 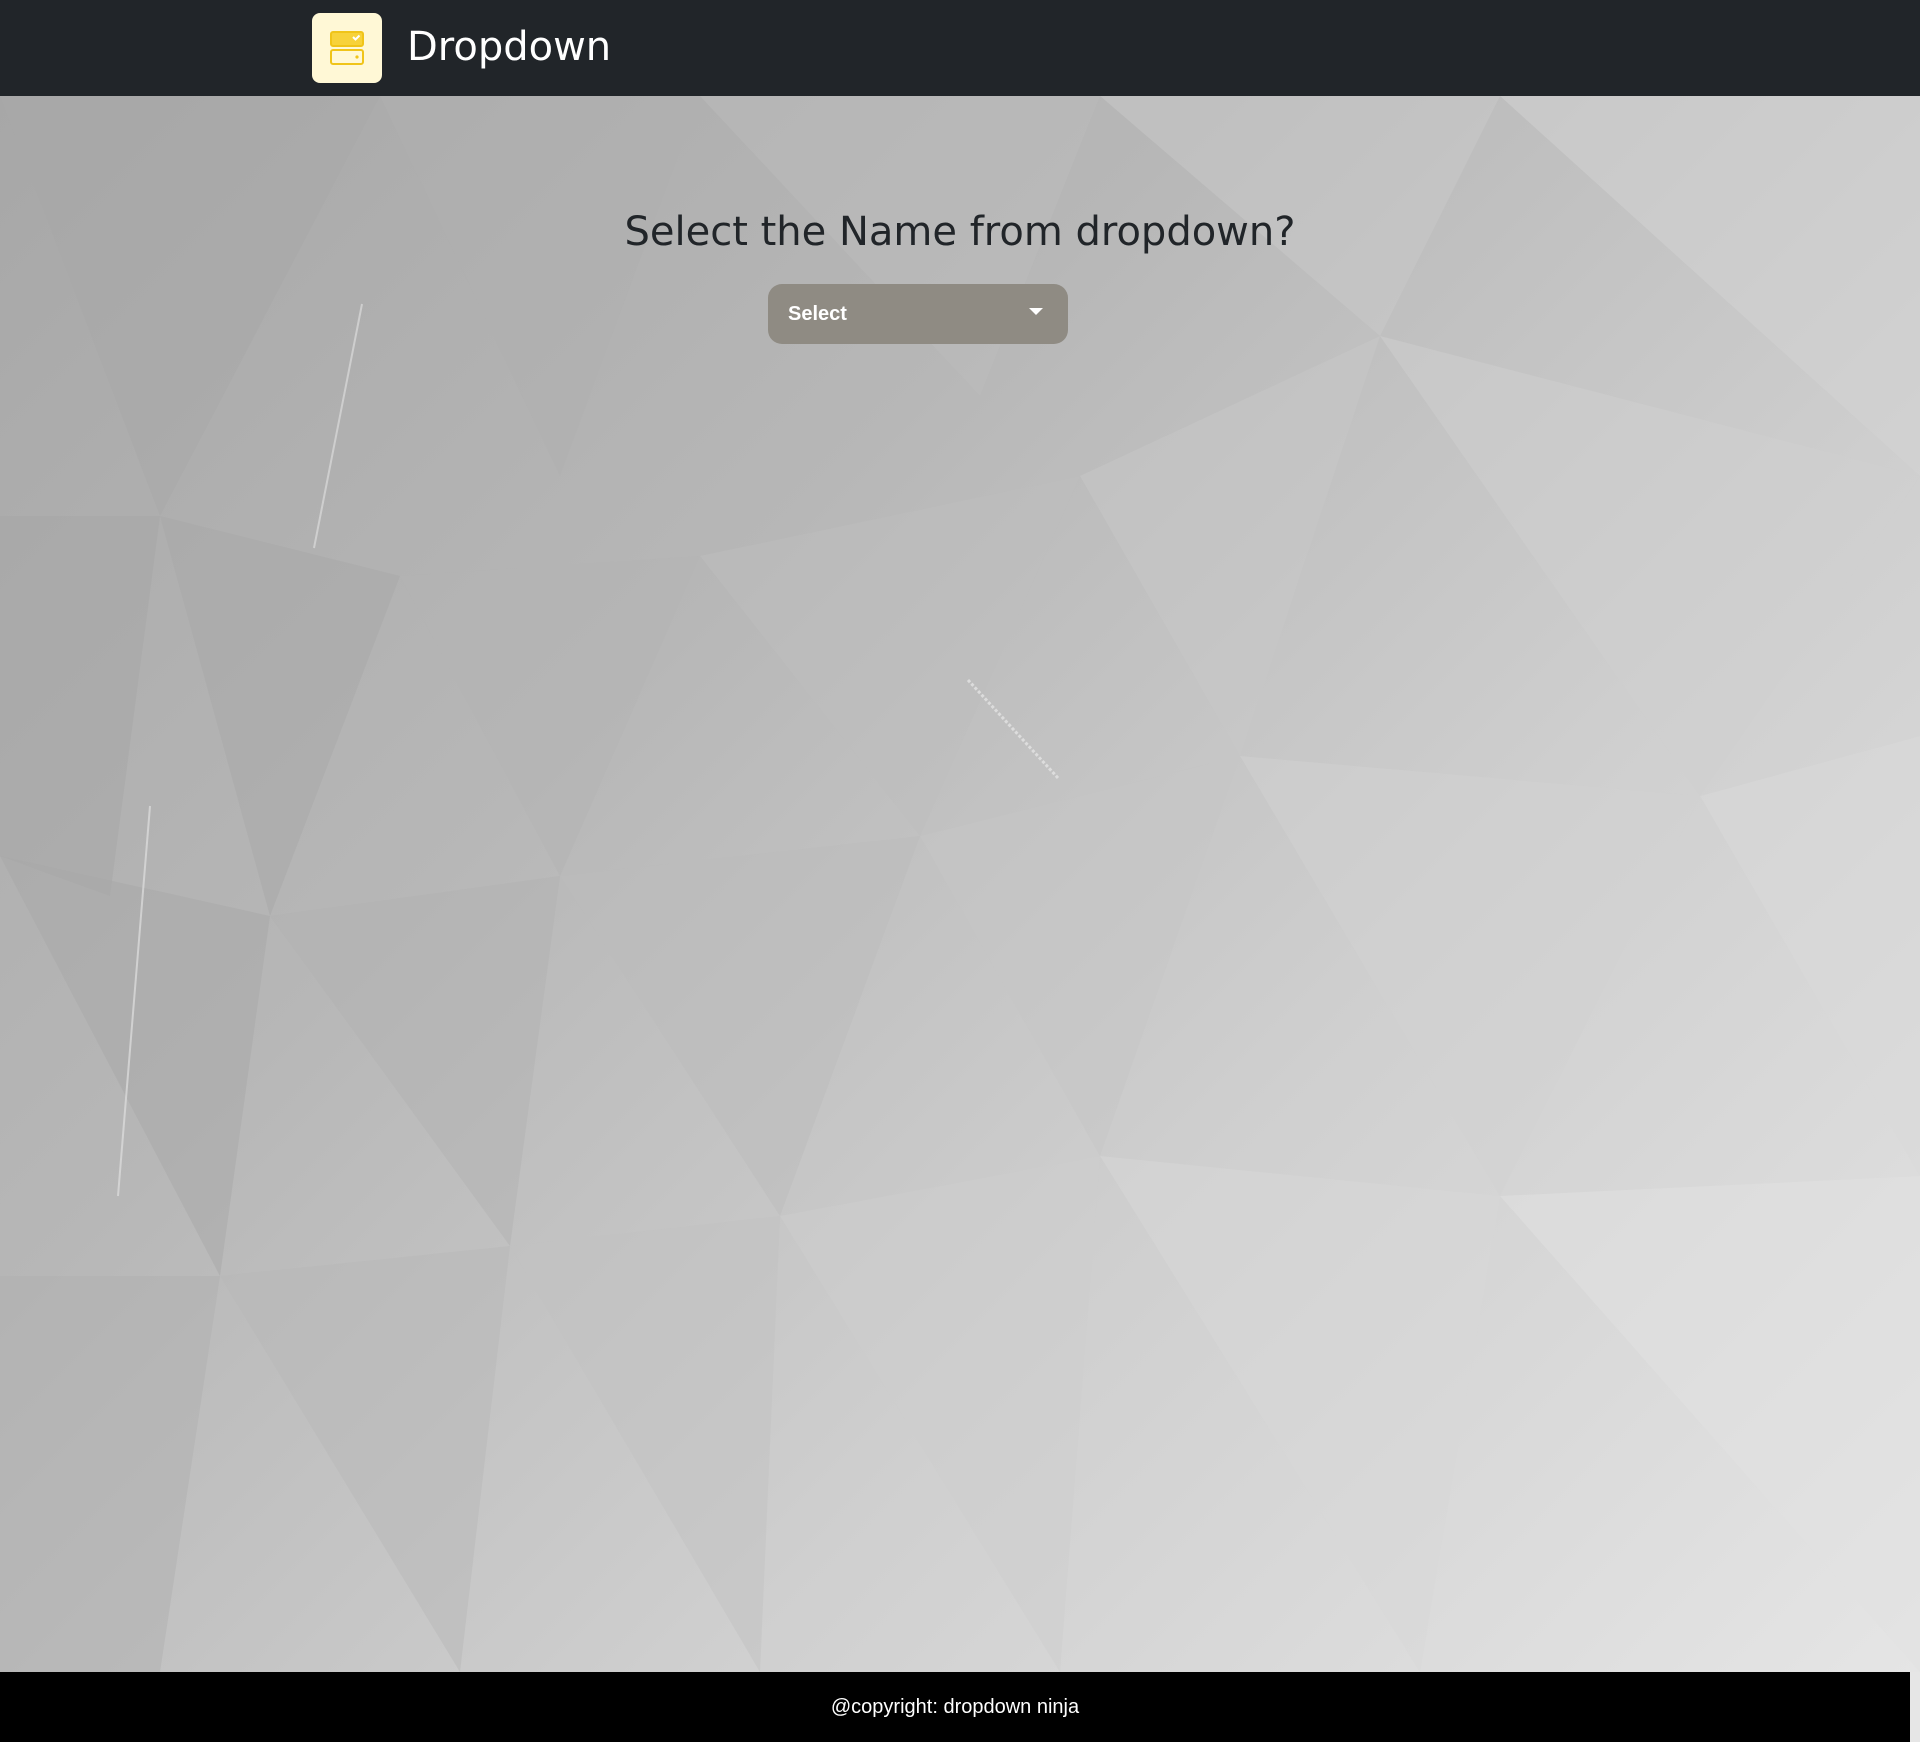 I want to click on page-question: Select the Name from dropdown?, so click(x=960, y=232).